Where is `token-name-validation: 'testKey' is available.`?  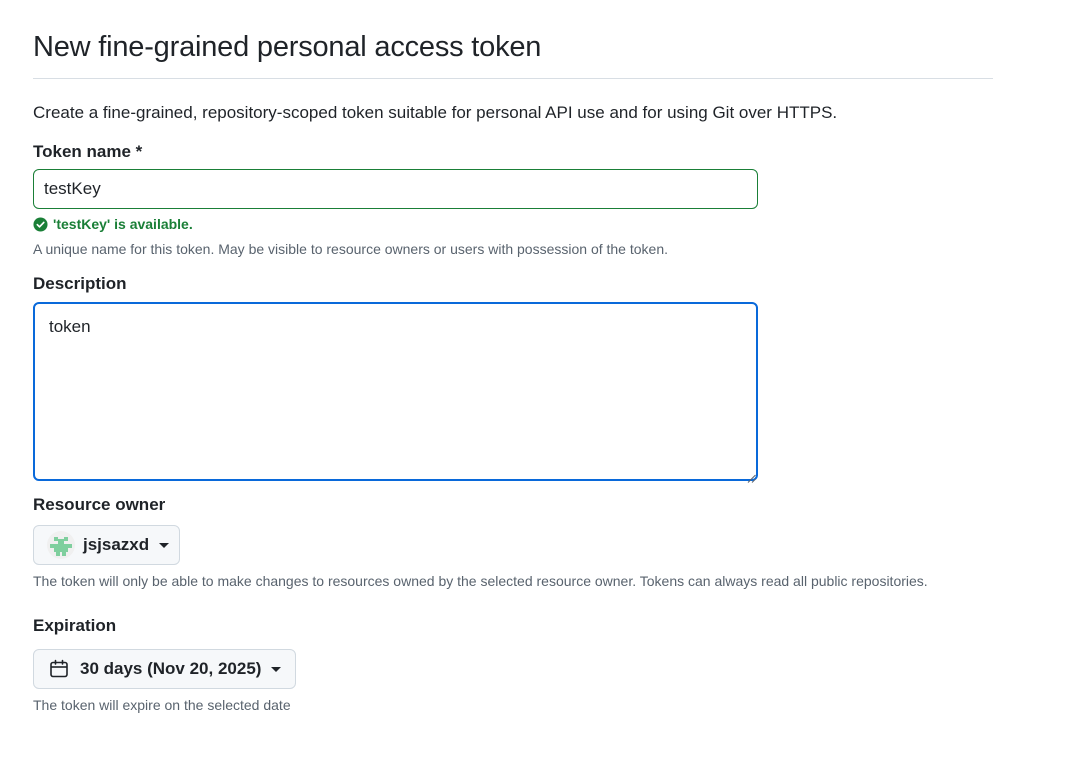 token-name-validation: 'testKey' is available. is located at coordinates (113, 224).